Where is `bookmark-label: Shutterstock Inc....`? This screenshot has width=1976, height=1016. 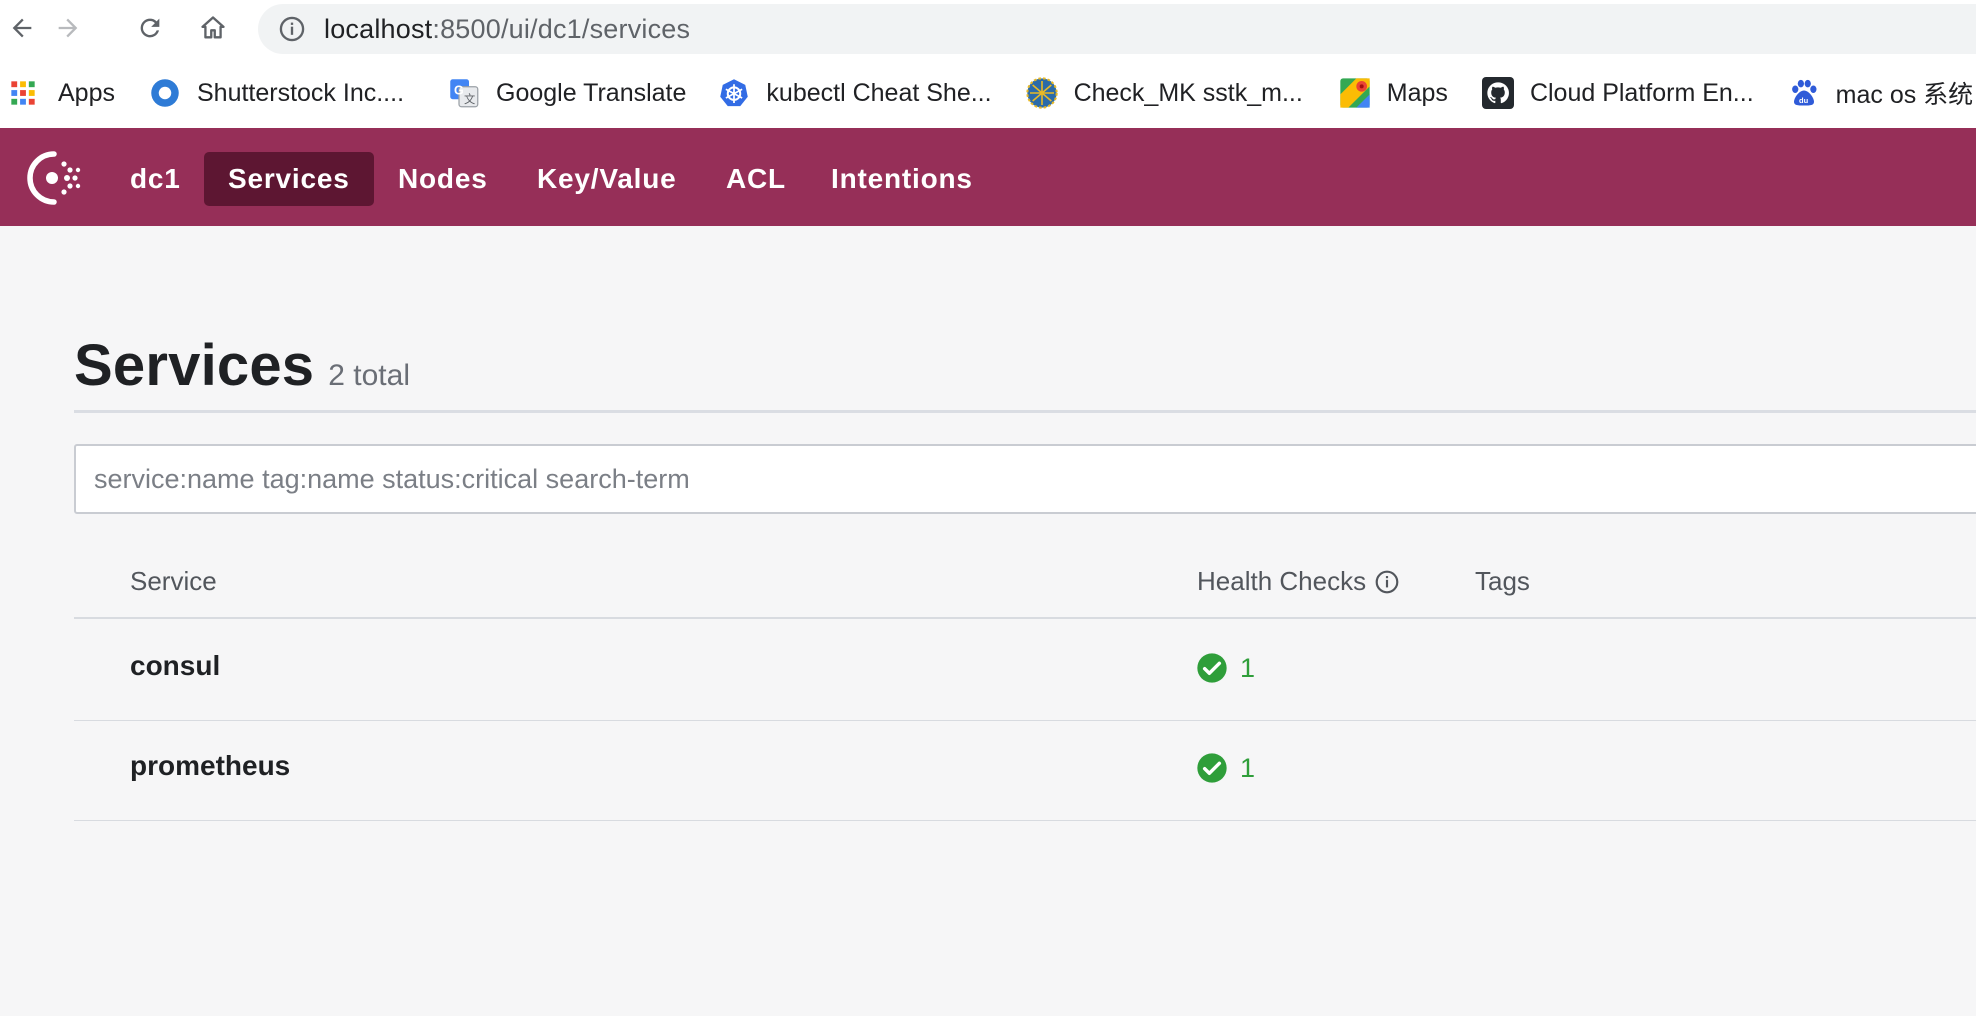
bookmark-label: Shutterstock Inc.... is located at coordinates (300, 92).